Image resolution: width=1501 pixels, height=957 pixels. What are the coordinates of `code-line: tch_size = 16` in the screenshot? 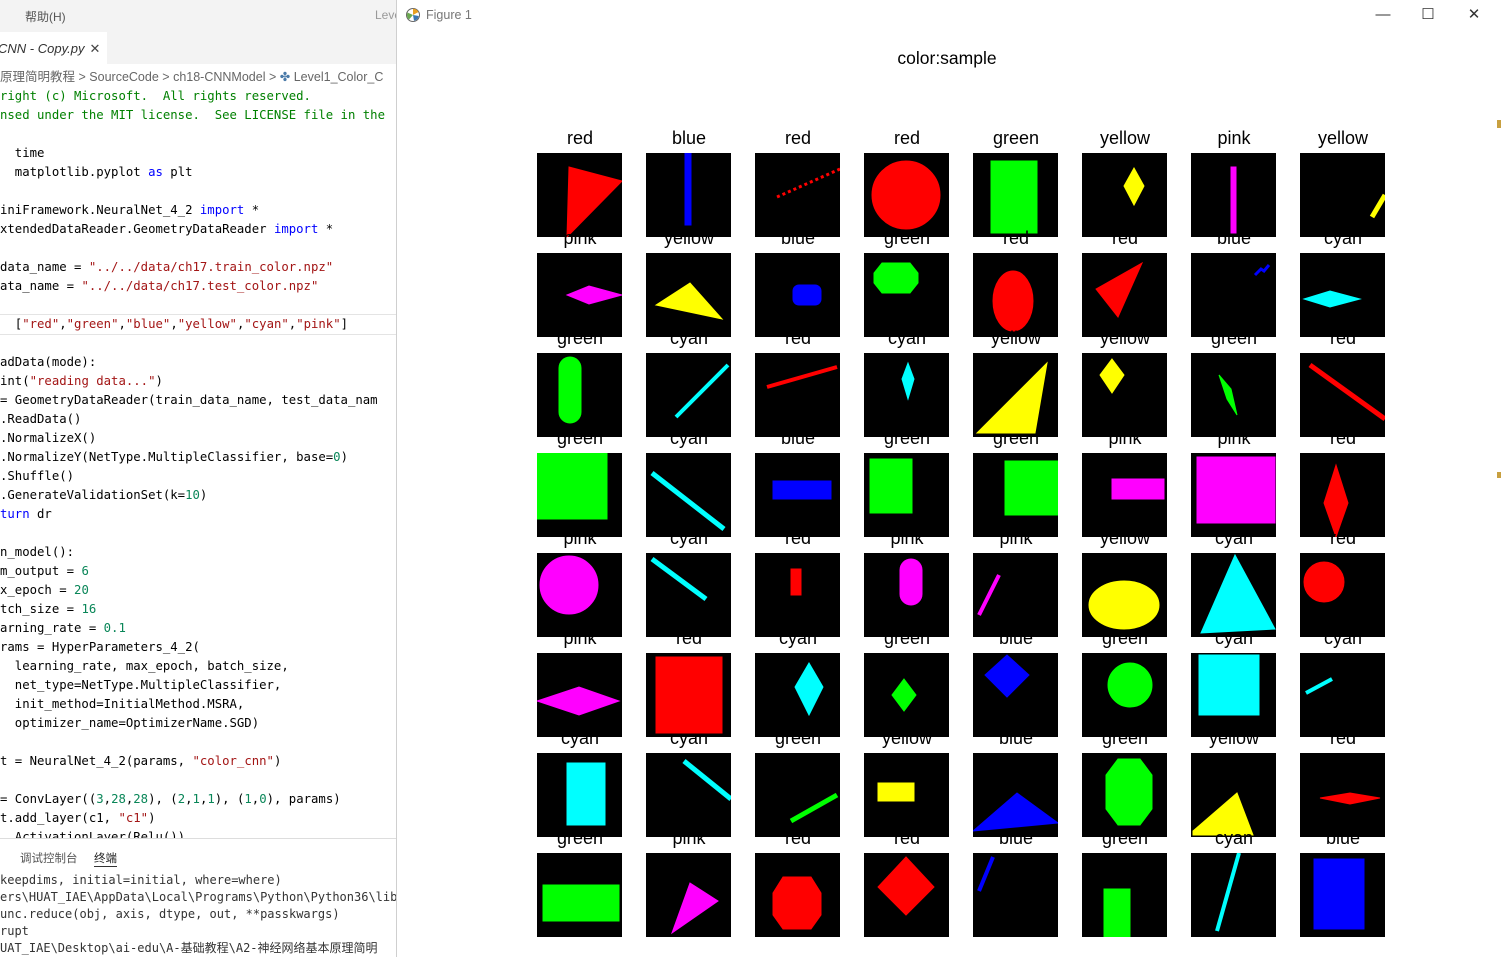 It's located at (198, 609).